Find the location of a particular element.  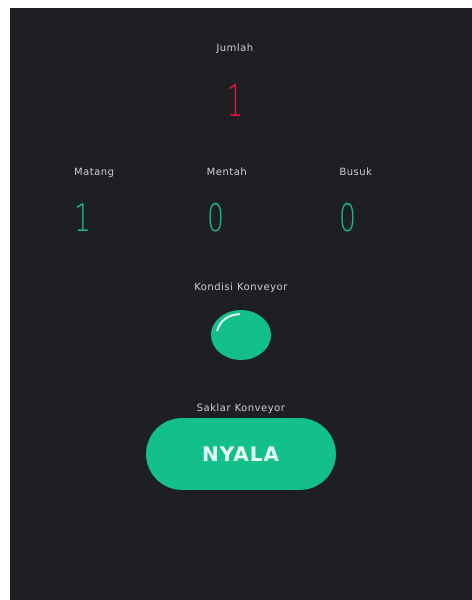

switch-label: Saklar Konveyor is located at coordinates (241, 408).